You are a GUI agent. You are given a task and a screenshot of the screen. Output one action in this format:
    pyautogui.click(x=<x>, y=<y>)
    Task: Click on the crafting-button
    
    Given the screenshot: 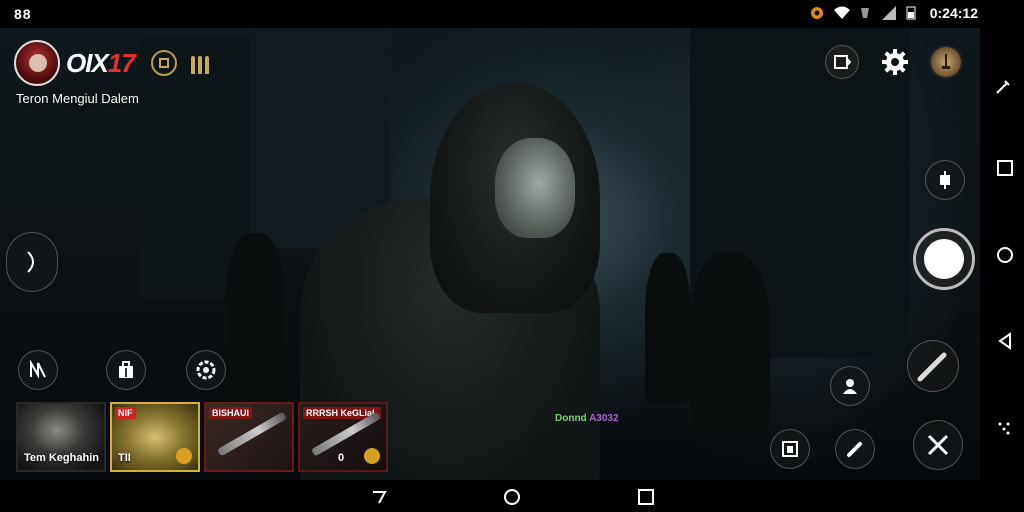 What is the action you would take?
    pyautogui.click(x=206, y=370)
    